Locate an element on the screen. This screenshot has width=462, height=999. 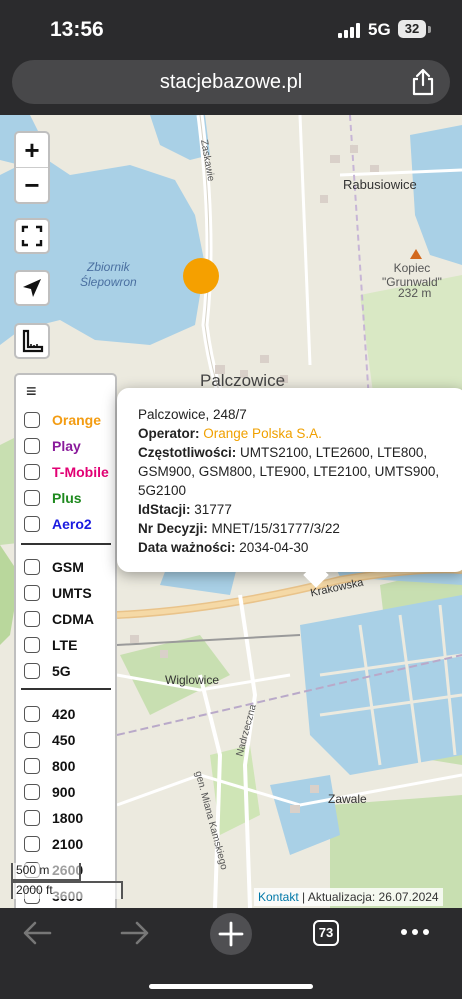
place-label-zawale: Zawale is located at coordinates (347, 799).